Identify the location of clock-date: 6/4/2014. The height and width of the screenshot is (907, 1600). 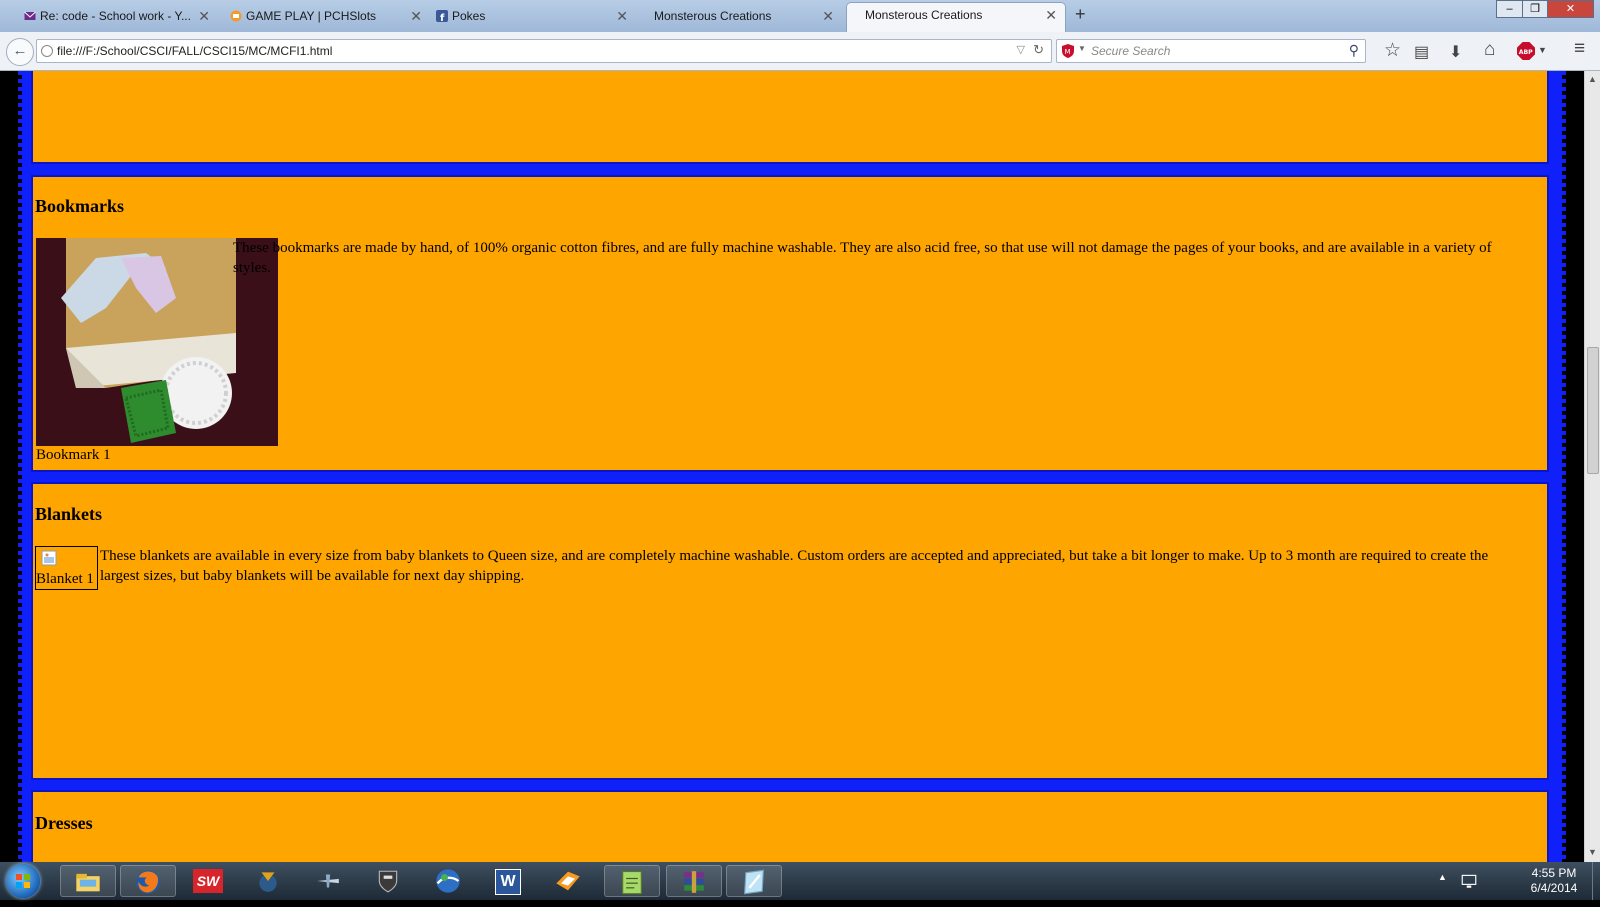
(1554, 888).